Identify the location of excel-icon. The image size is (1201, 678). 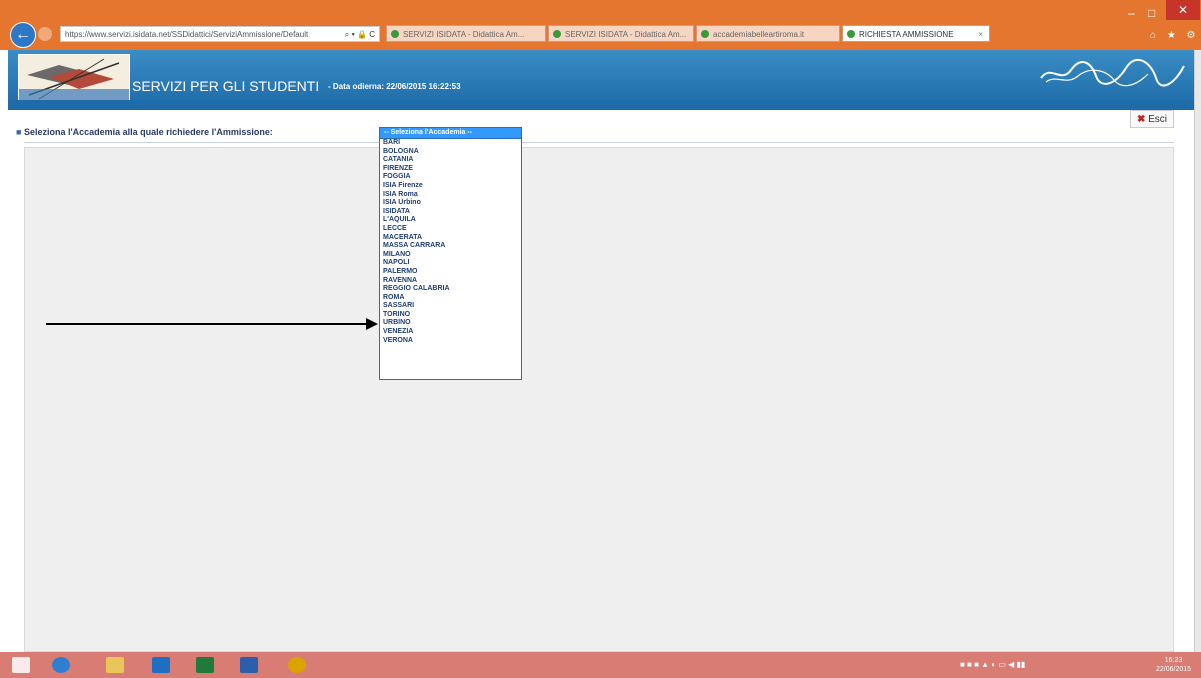
(205, 665).